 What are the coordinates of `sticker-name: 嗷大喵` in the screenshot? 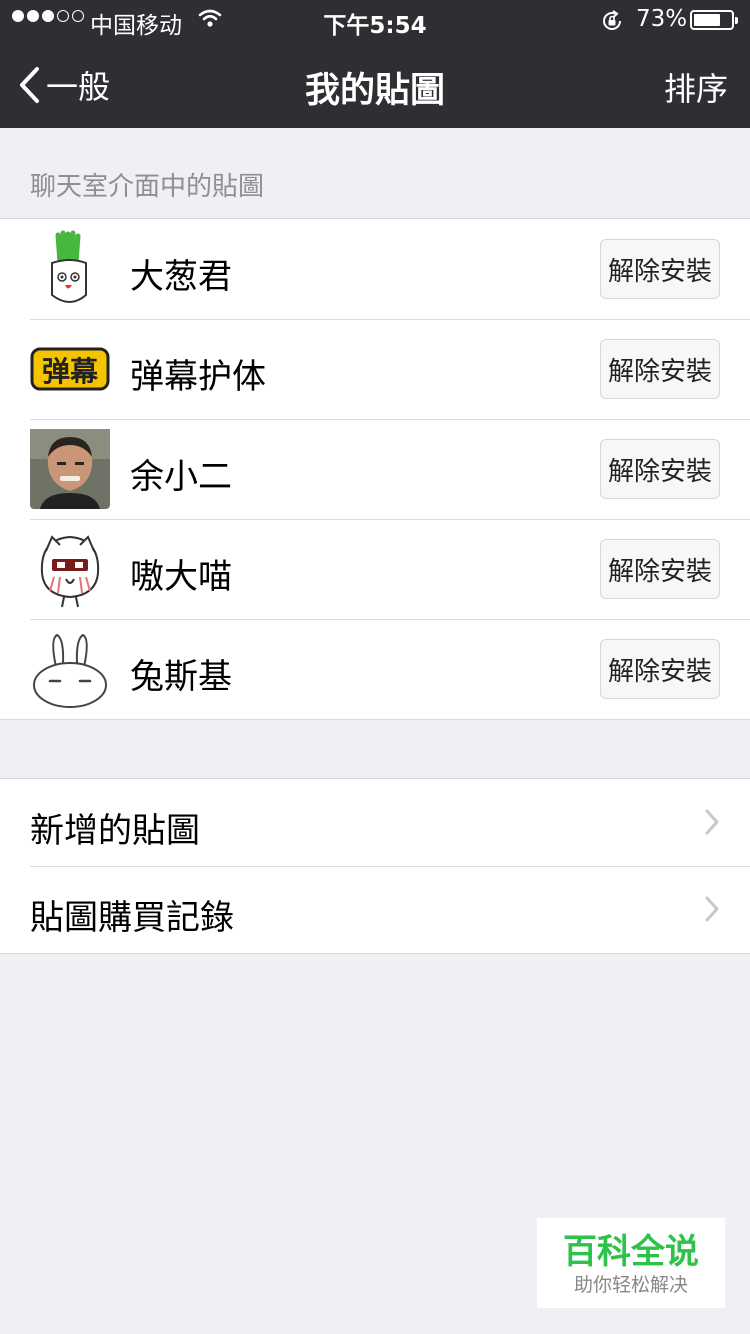 It's located at (181, 577).